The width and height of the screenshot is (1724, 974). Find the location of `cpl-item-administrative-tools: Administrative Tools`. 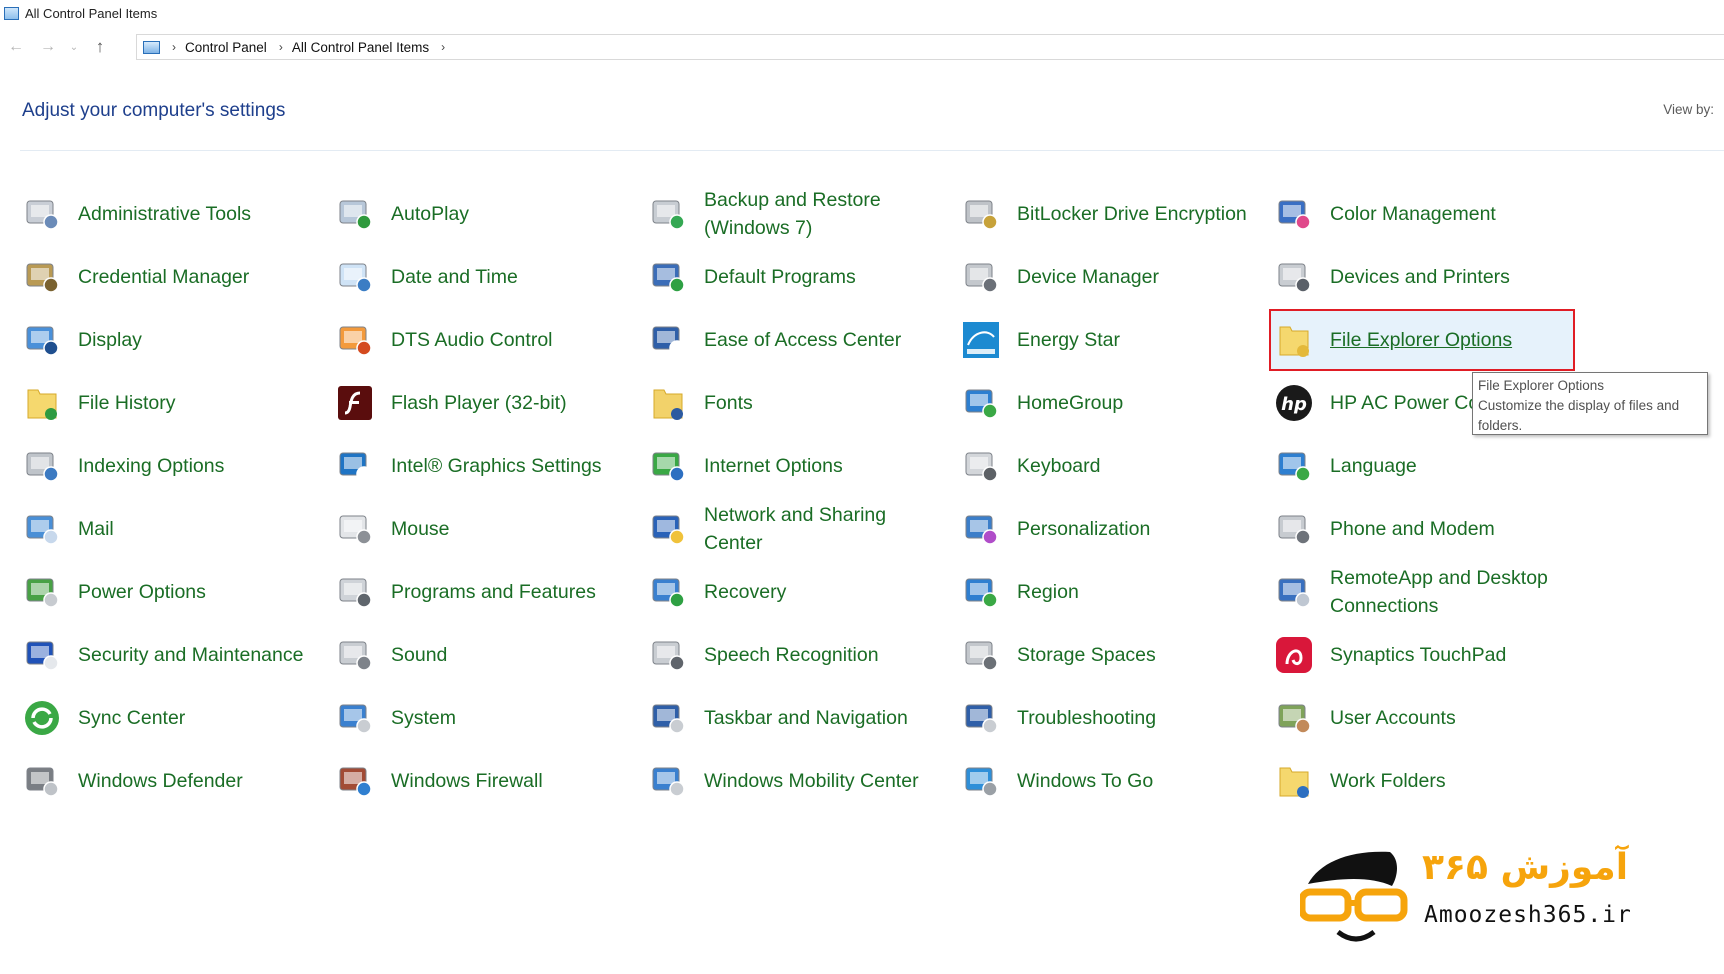

cpl-item-administrative-tools: Administrative Tools is located at coordinates (178, 213).